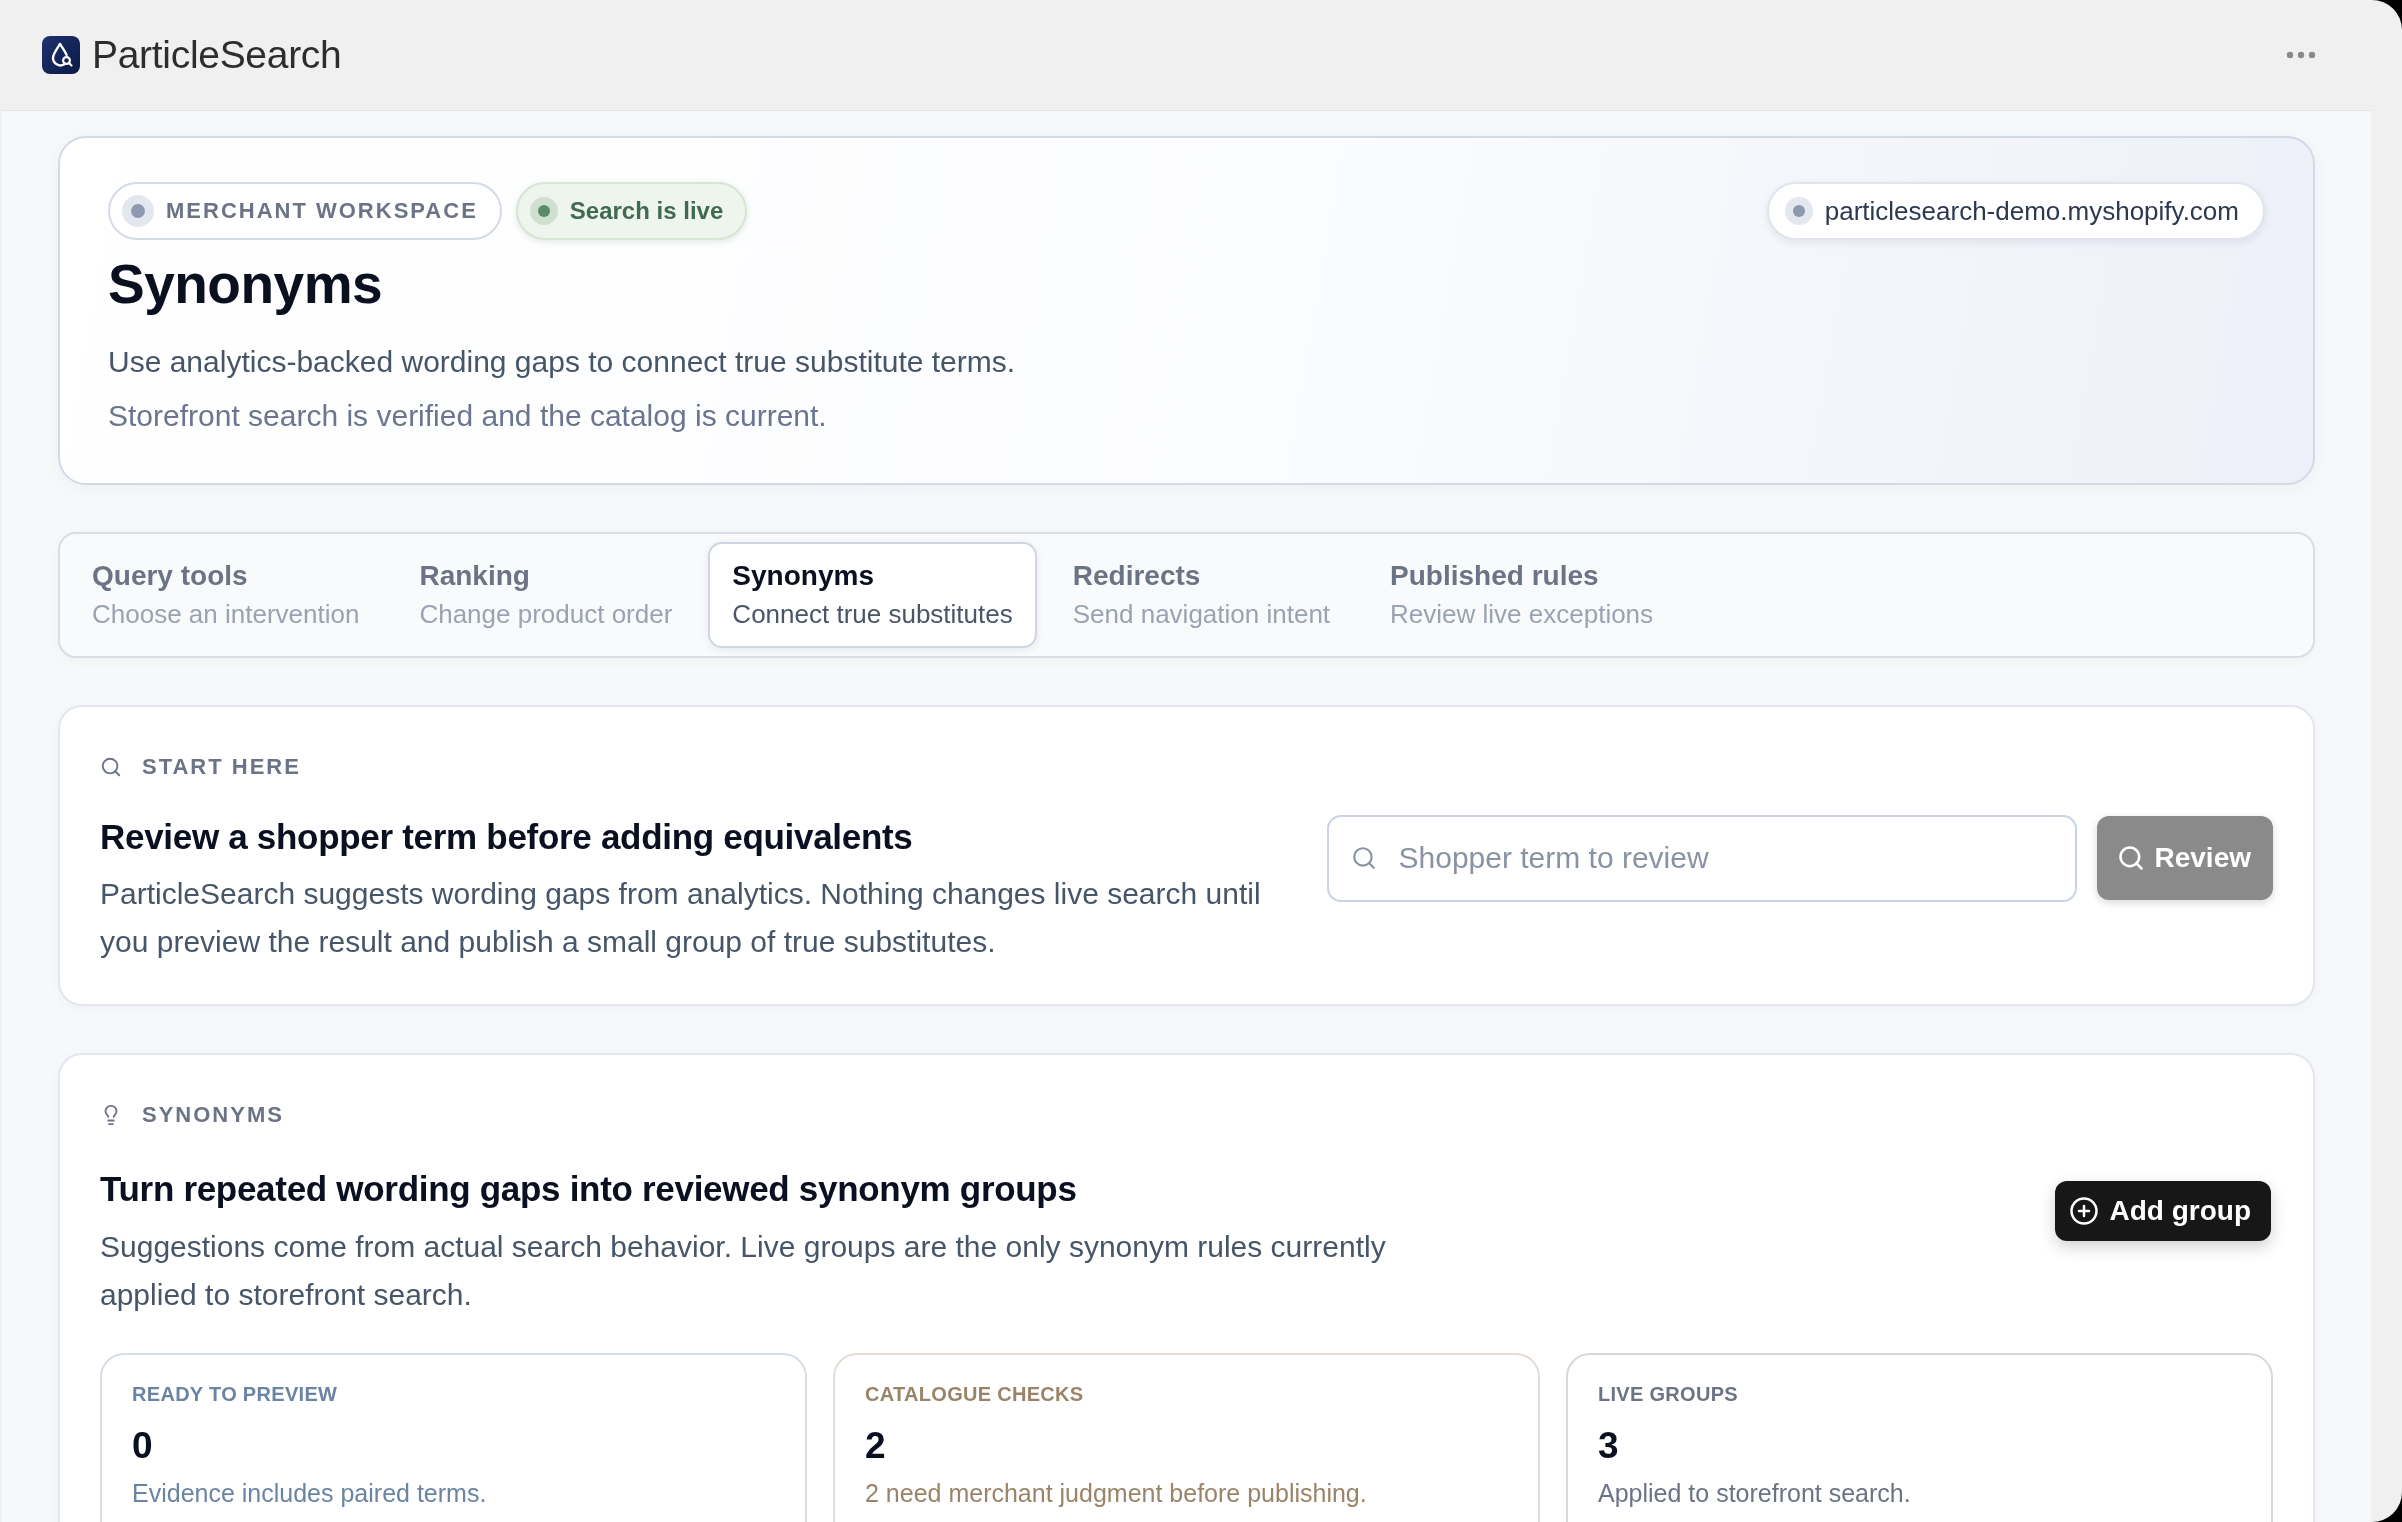  I want to click on section-description: ParticleSearch suggests wording gaps from analytics. Nothing changes live search until you preview the result and publish a small group of true substitutes., so click(681, 918).